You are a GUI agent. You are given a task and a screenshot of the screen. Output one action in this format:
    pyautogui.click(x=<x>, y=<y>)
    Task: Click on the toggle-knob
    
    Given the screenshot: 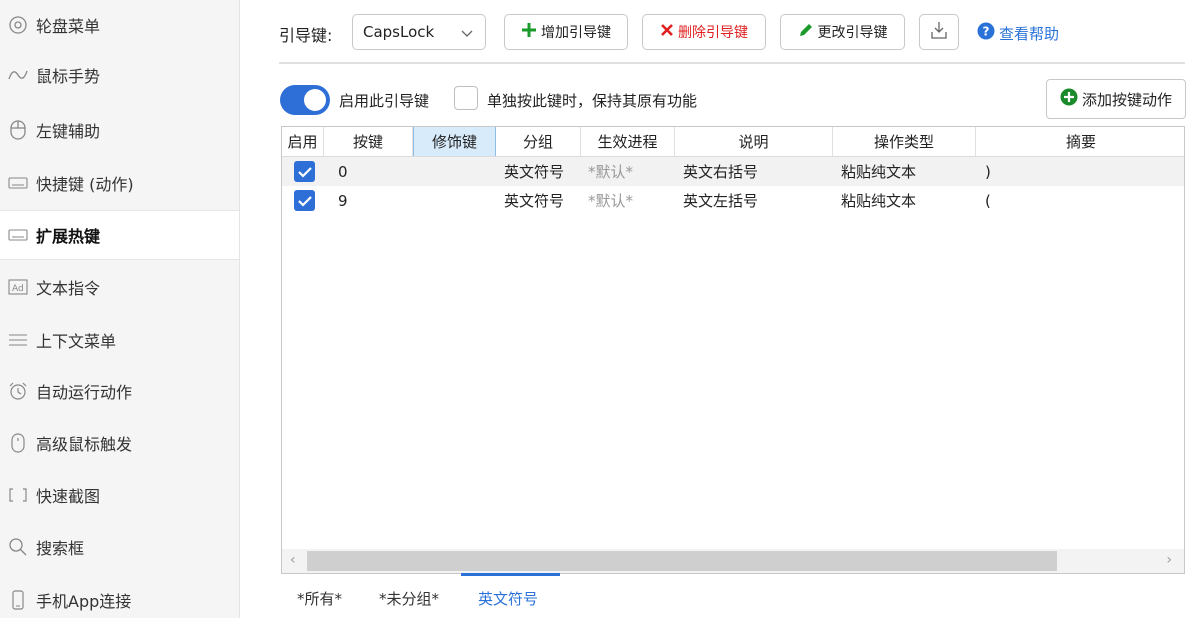 What is the action you would take?
    pyautogui.click(x=315, y=100)
    